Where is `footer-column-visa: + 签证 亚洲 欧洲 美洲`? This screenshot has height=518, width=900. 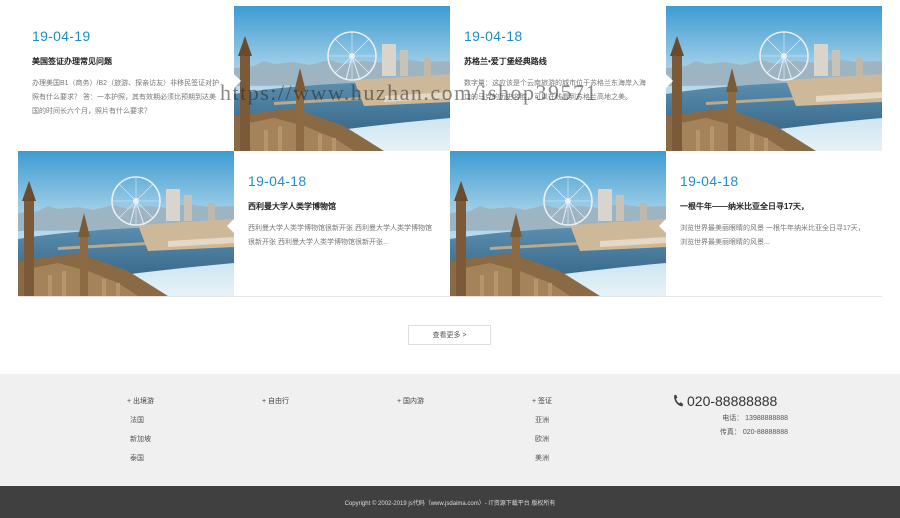 footer-column-visa: + 签证 亚洲 欧洲 美洲 is located at coordinates (542, 434).